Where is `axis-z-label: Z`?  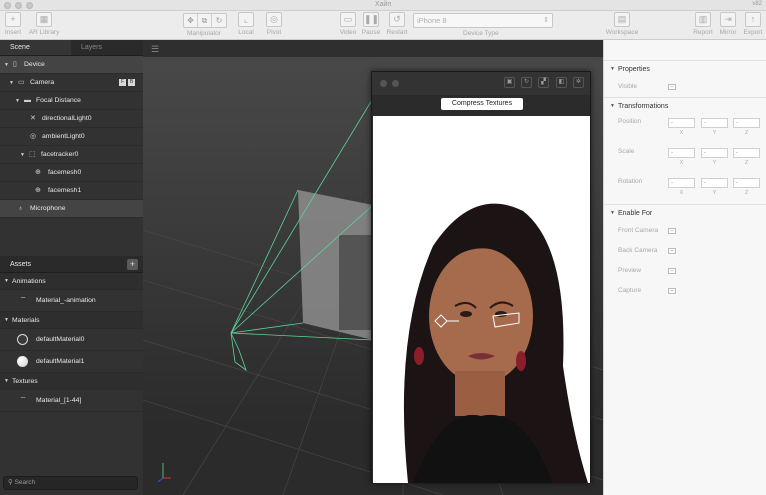
axis-z-label: Z is located at coordinates (746, 163).